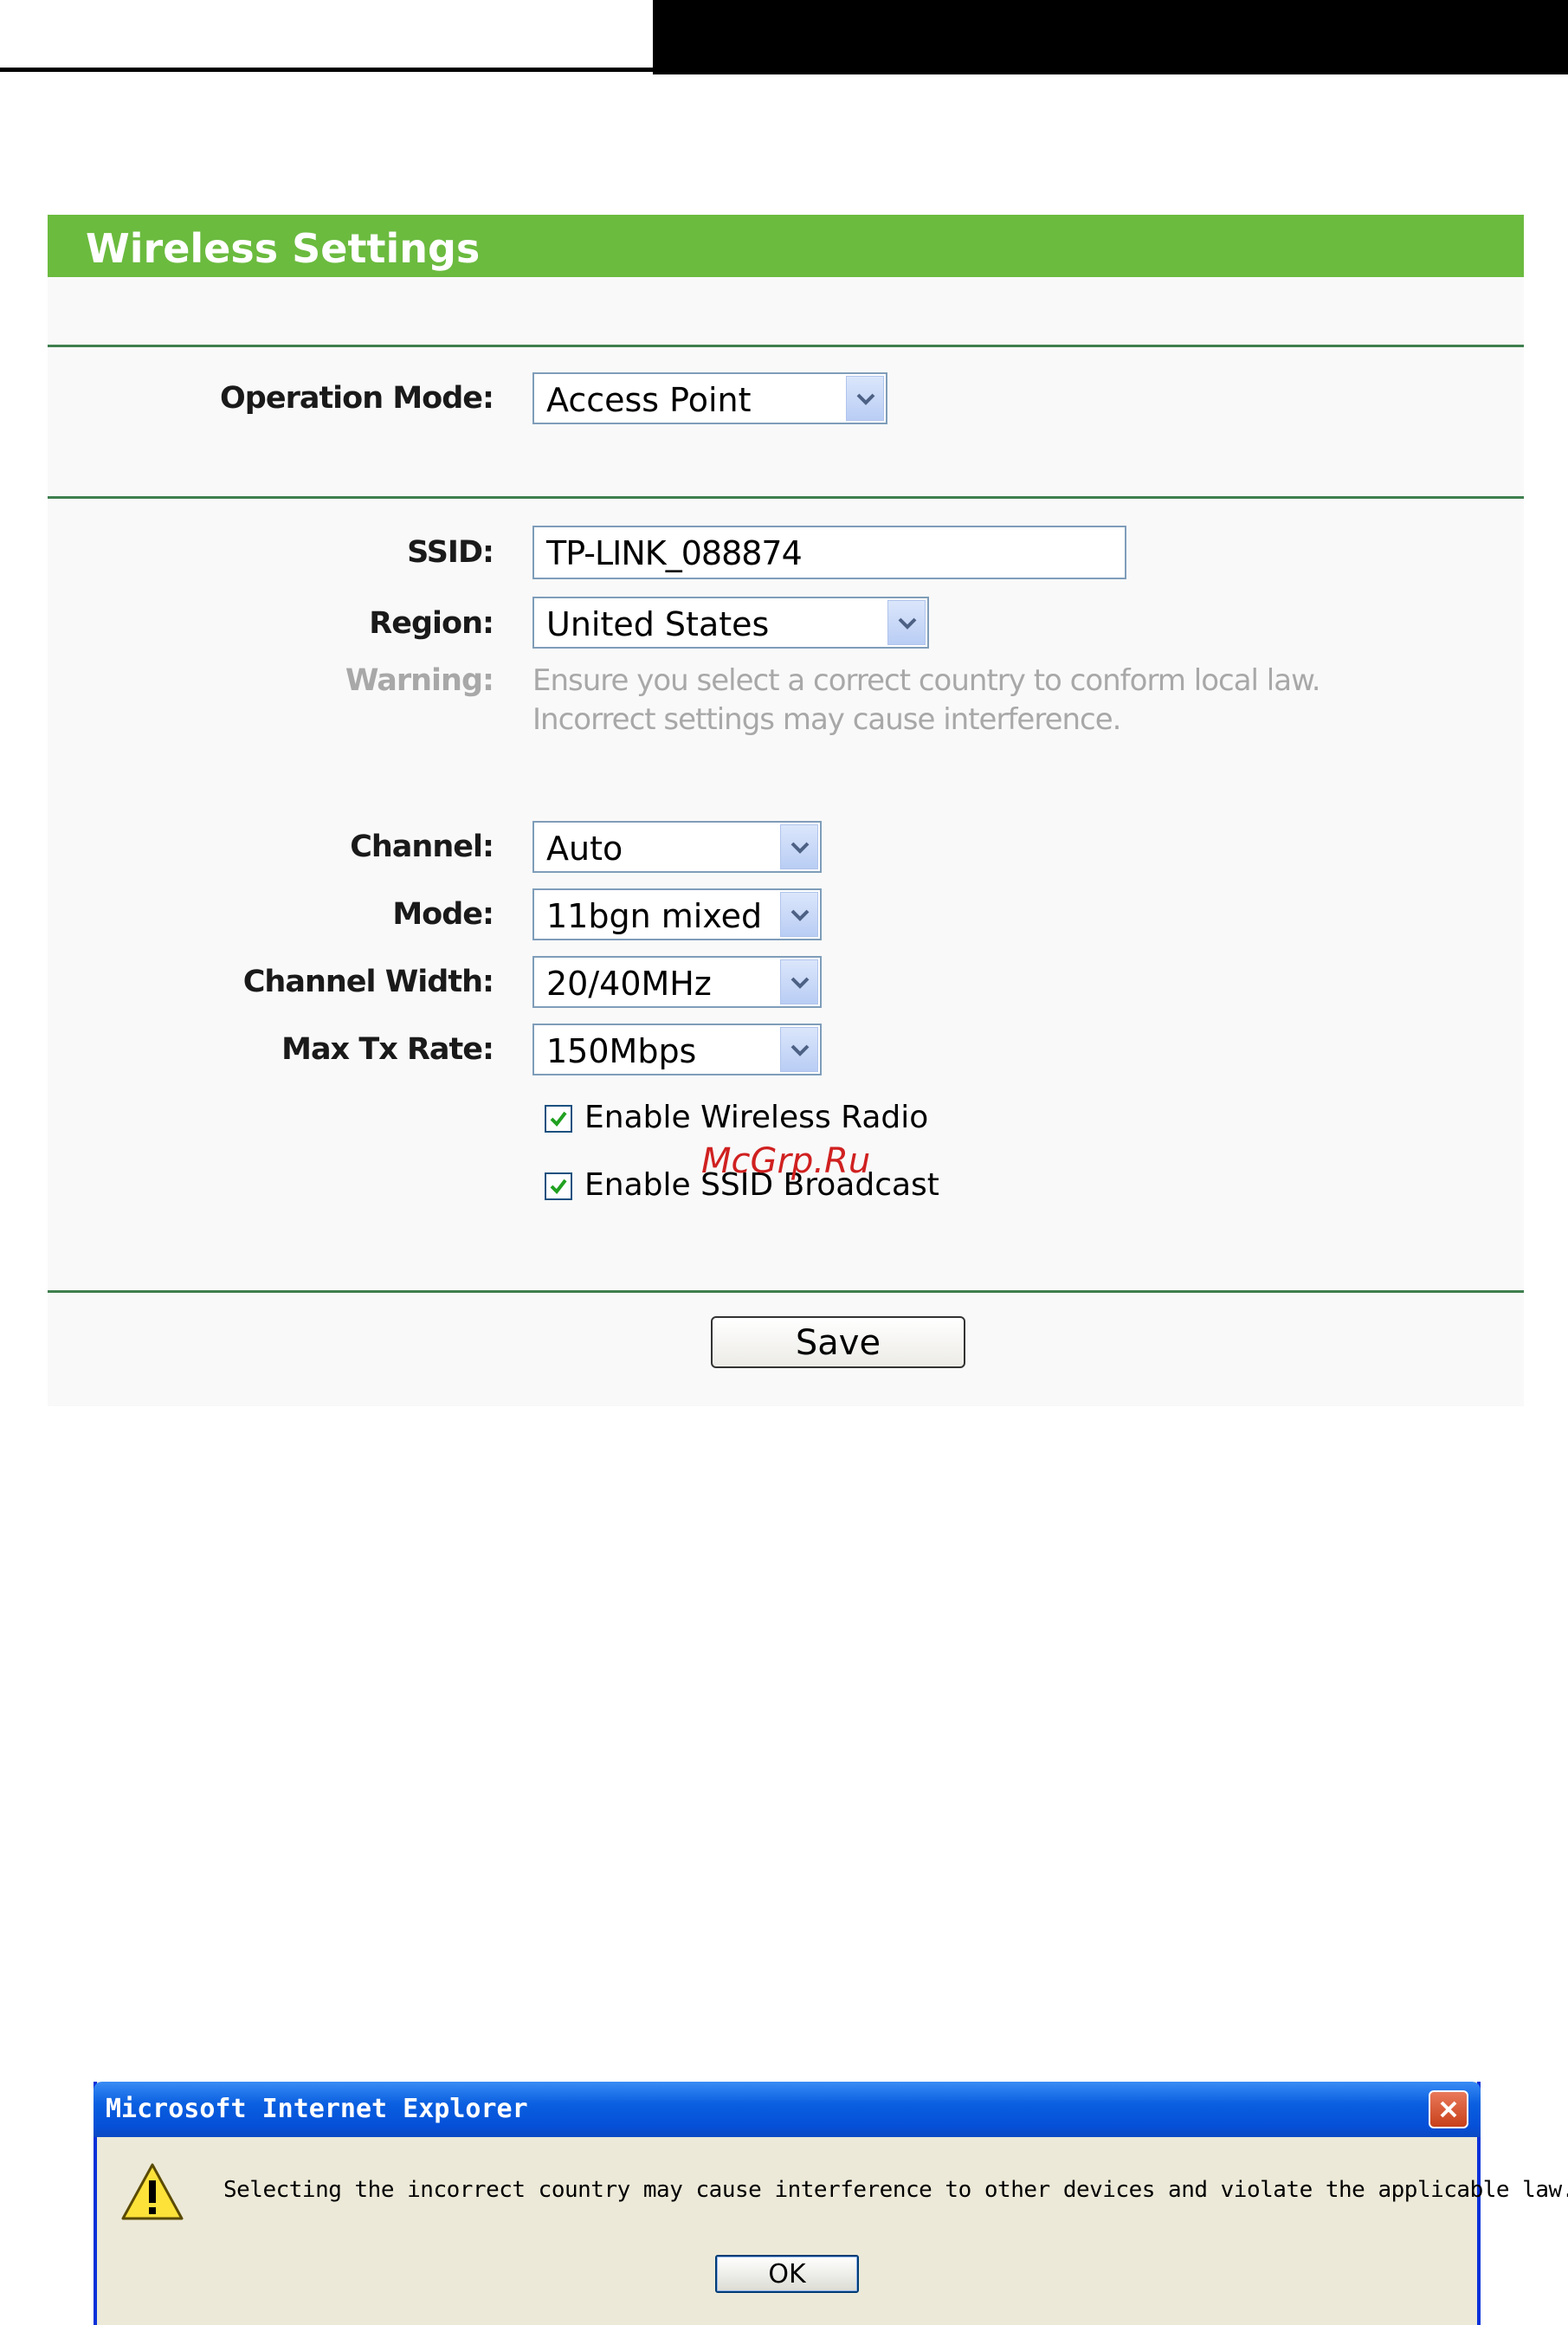 The image size is (1568, 2325). I want to click on channel-width-select: 20/40MHz, so click(677, 982).